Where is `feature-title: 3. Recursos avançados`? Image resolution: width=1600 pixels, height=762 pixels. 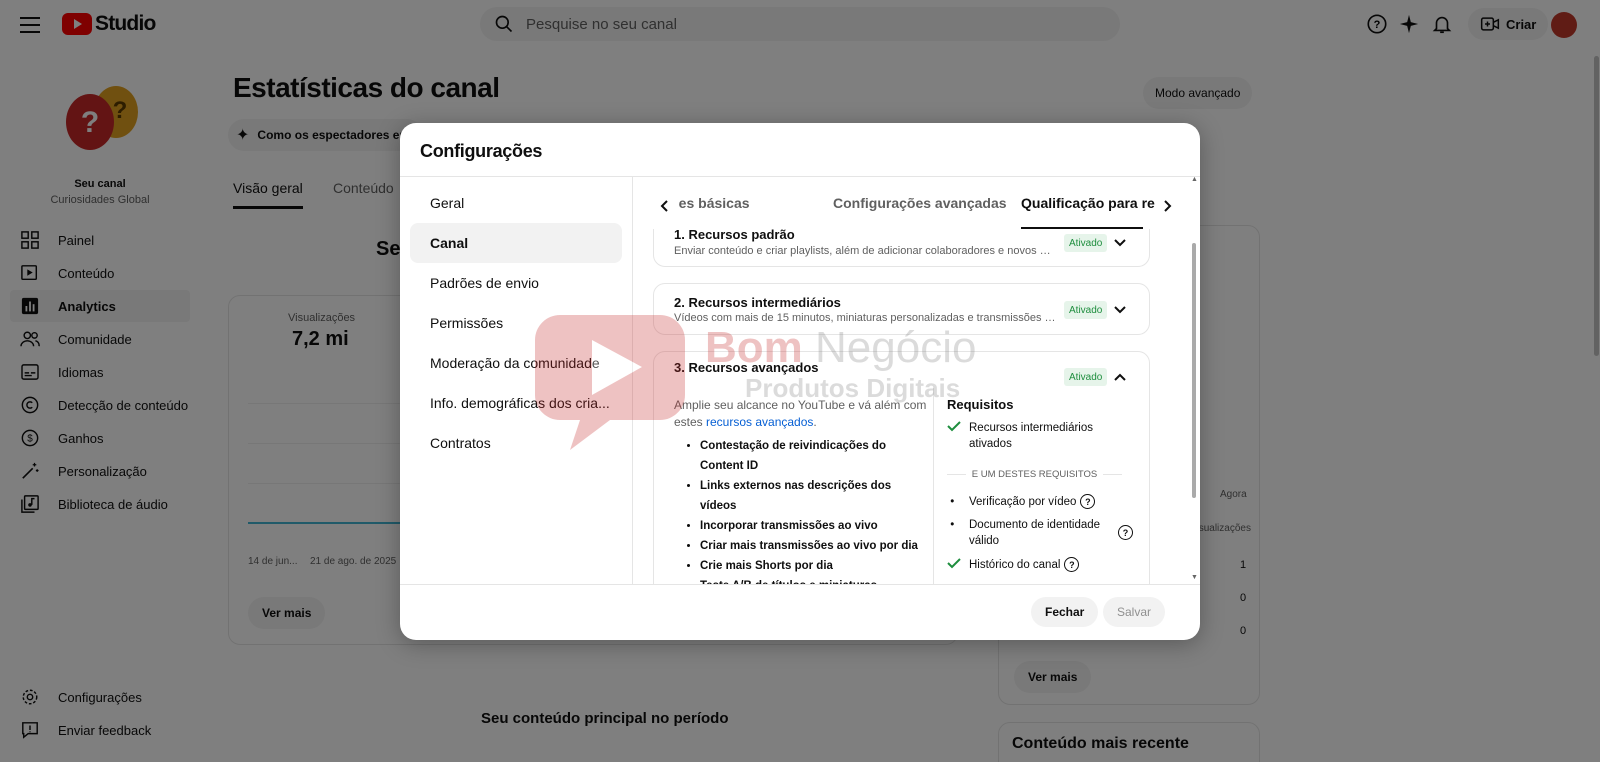 feature-title: 3. Recursos avançados is located at coordinates (746, 367).